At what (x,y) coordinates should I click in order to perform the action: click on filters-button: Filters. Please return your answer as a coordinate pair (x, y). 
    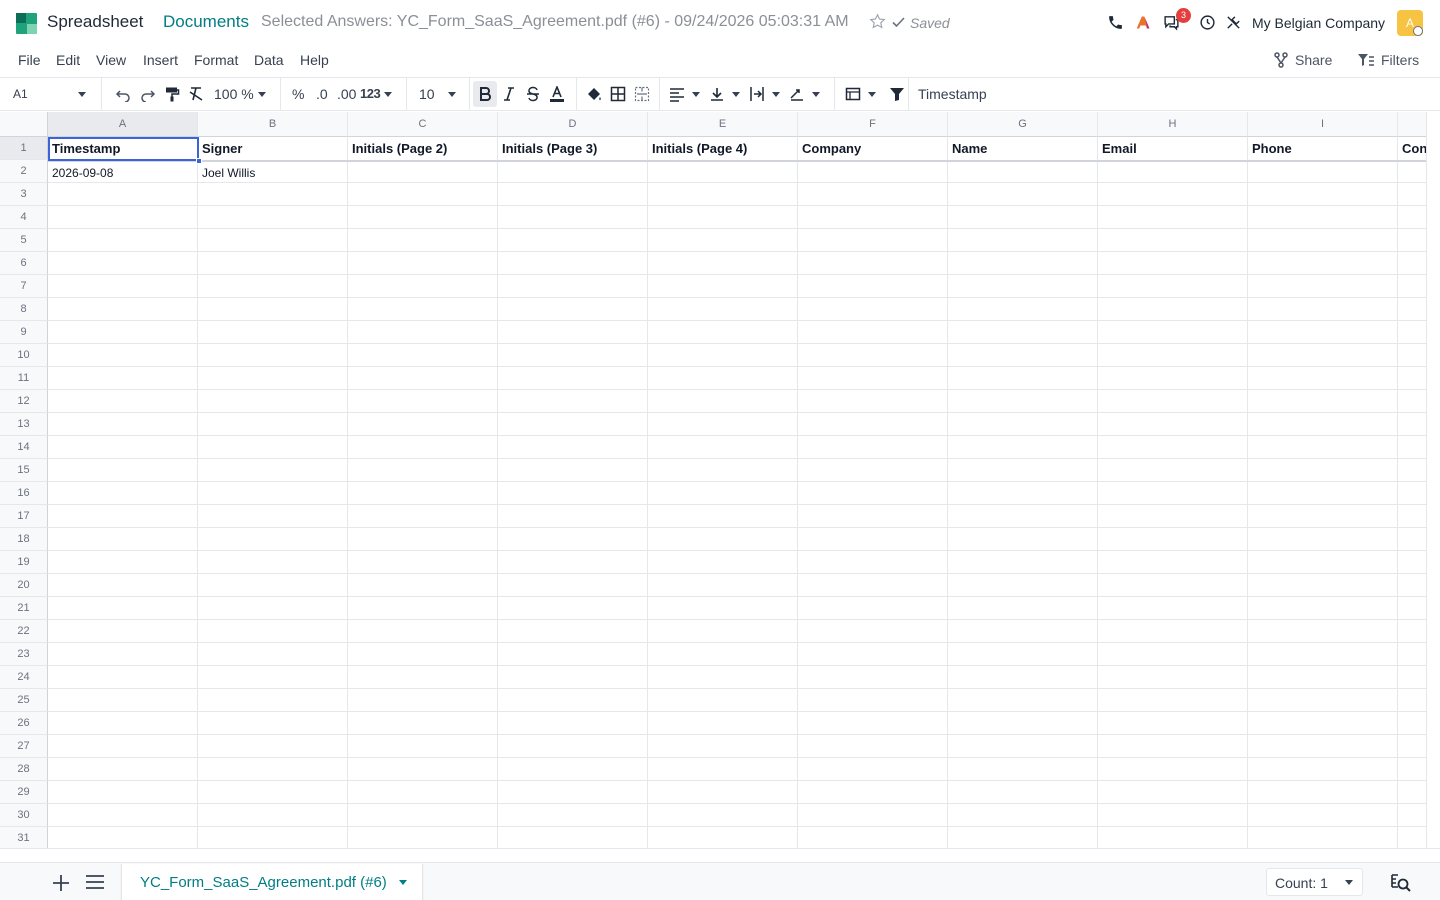
    Looking at the image, I should click on (1388, 60).